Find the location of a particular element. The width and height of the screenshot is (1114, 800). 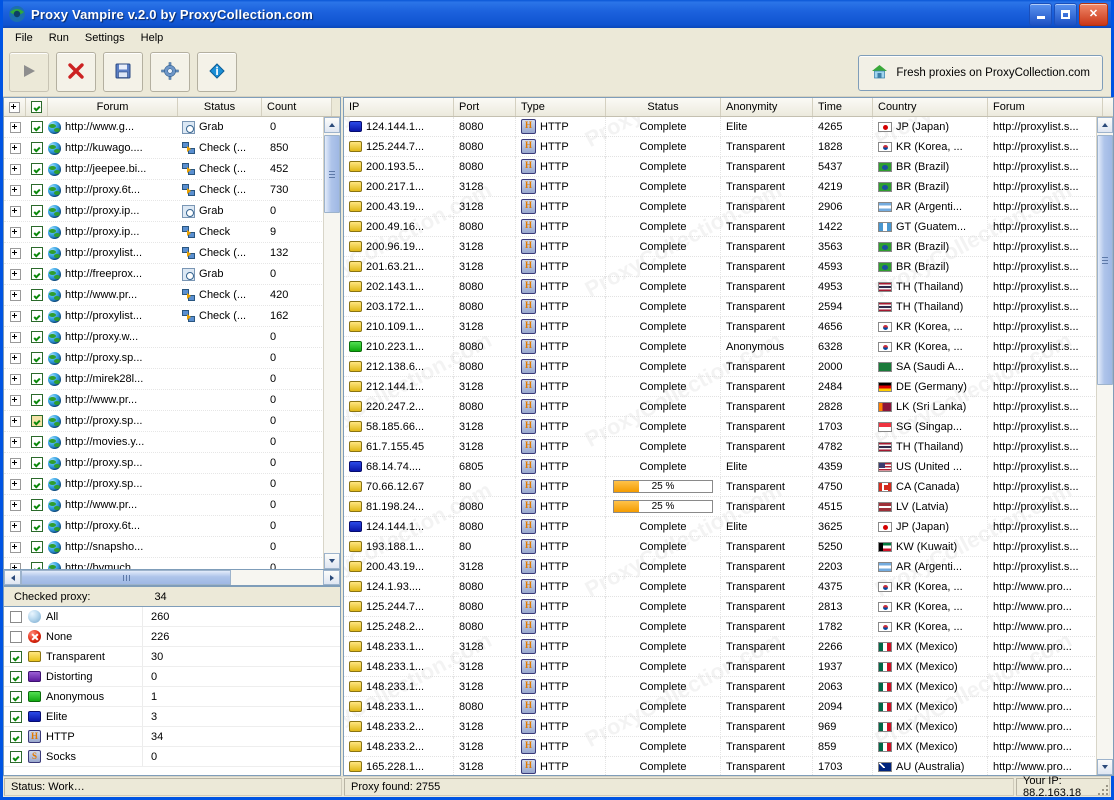

resize-grip-icon is located at coordinates (1103, 790).